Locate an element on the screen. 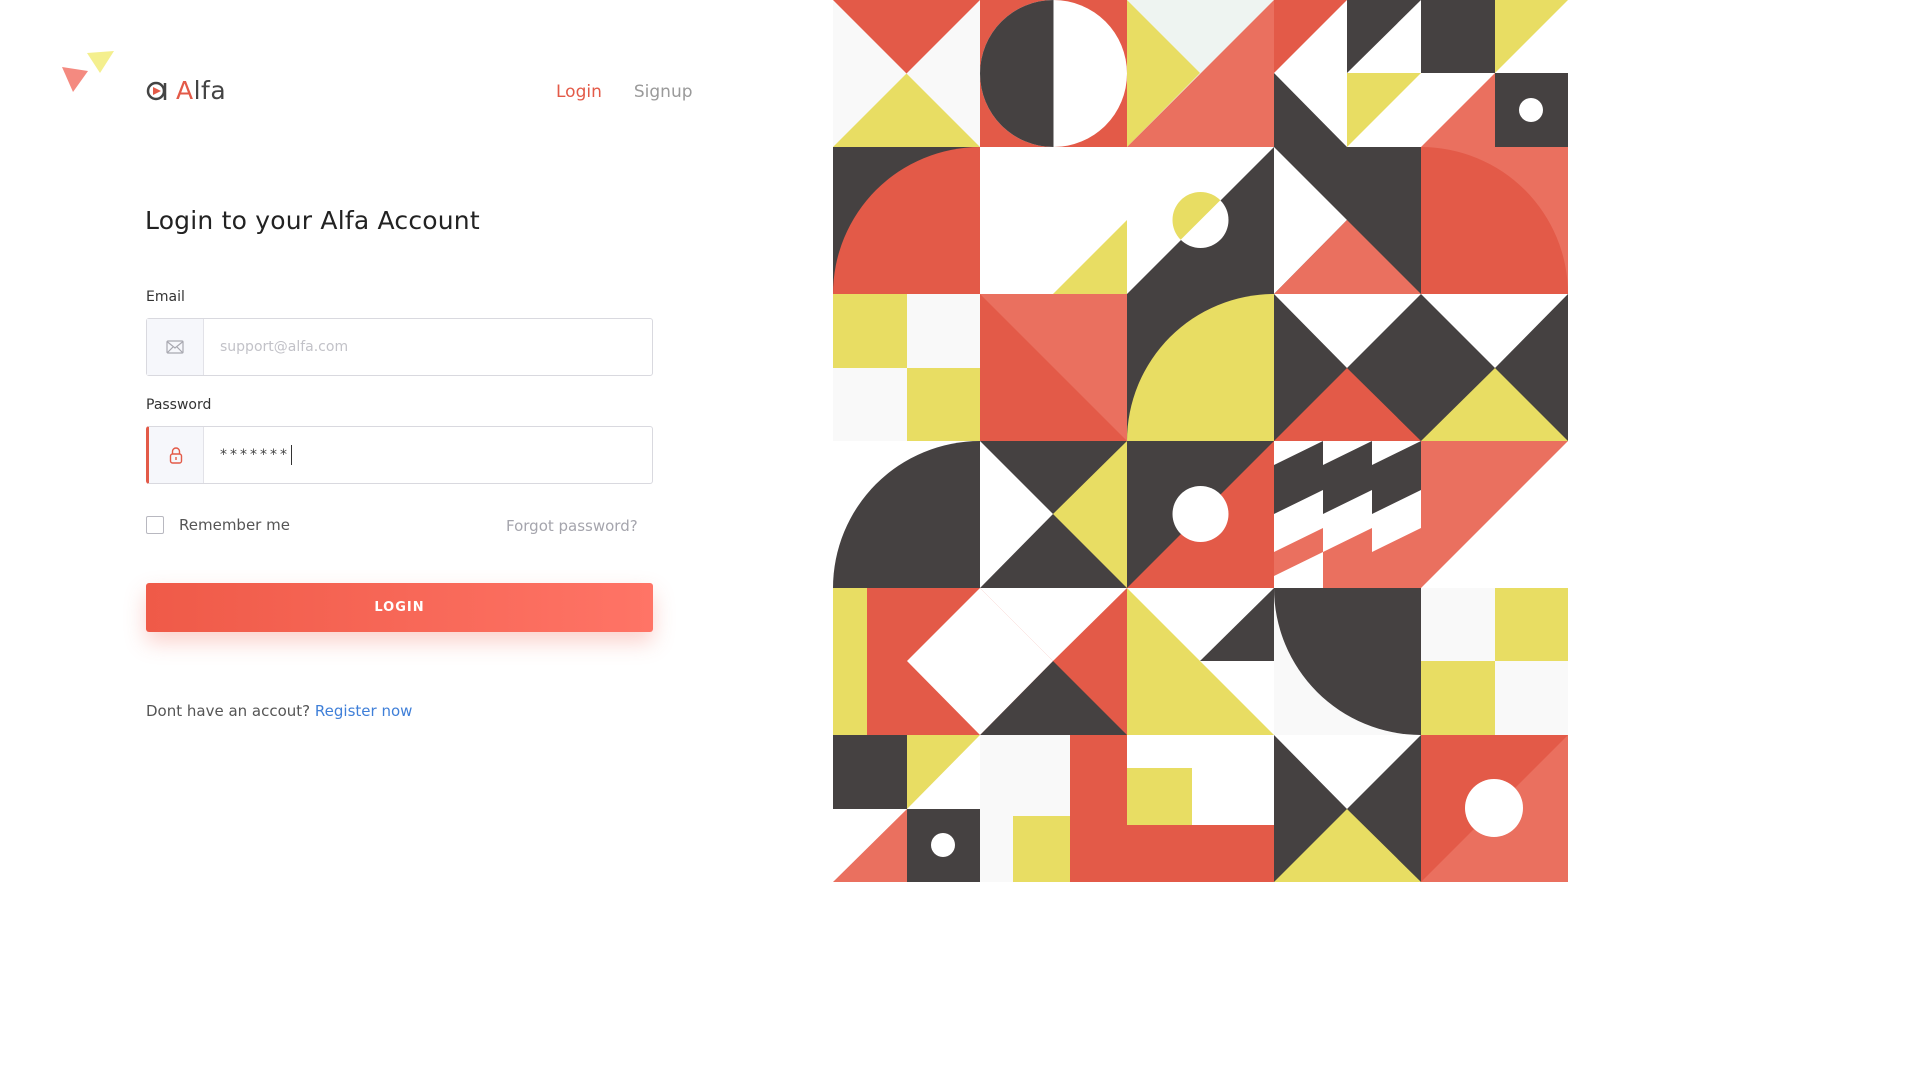  lock-icon is located at coordinates (176, 455).